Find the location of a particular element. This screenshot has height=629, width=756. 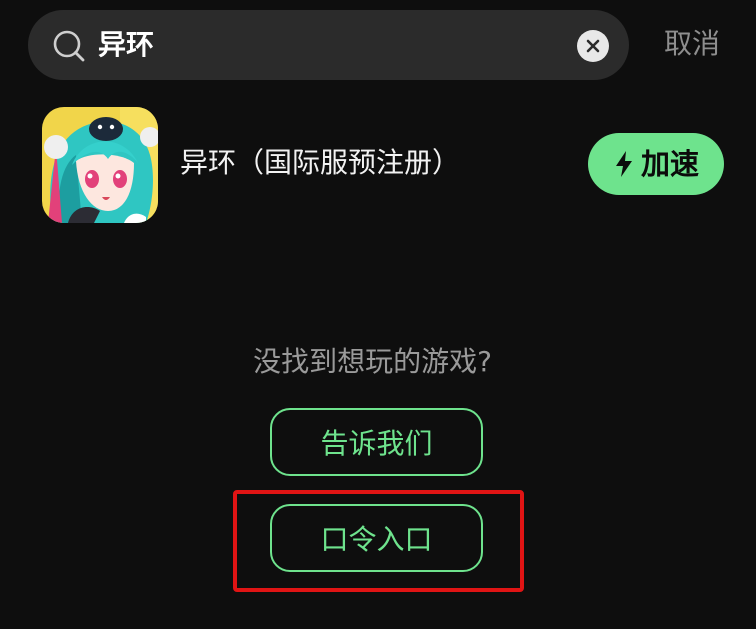

not-found-prompt: 没找到想玩的游戏? is located at coordinates (372, 361).